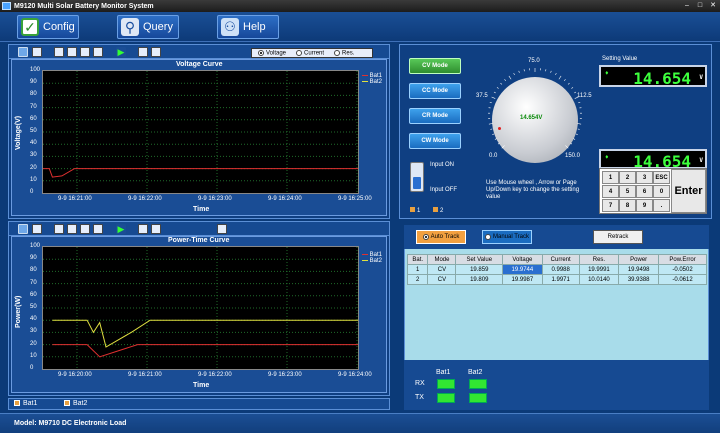  I want to click on query-label: Query, so click(158, 27).